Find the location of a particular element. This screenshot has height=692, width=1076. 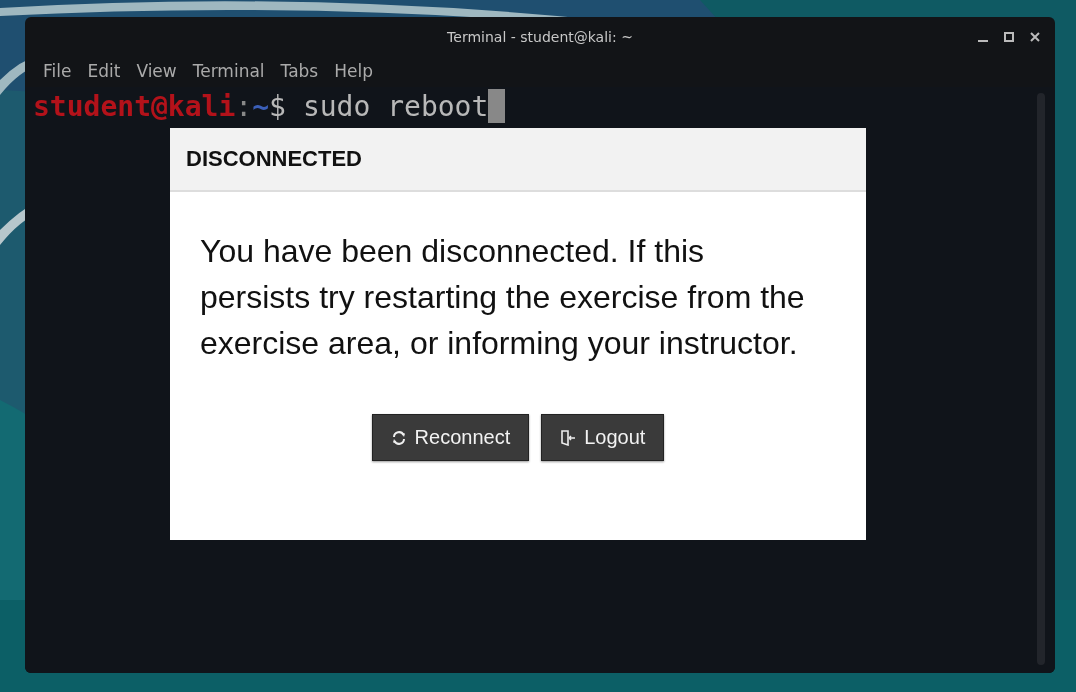

menu-item: Terminal is located at coordinates (228, 71).